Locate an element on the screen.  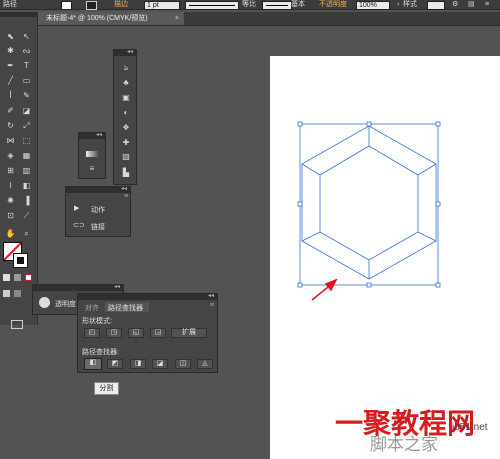
watermark-url: jb51.net is located at coordinates (470, 427).